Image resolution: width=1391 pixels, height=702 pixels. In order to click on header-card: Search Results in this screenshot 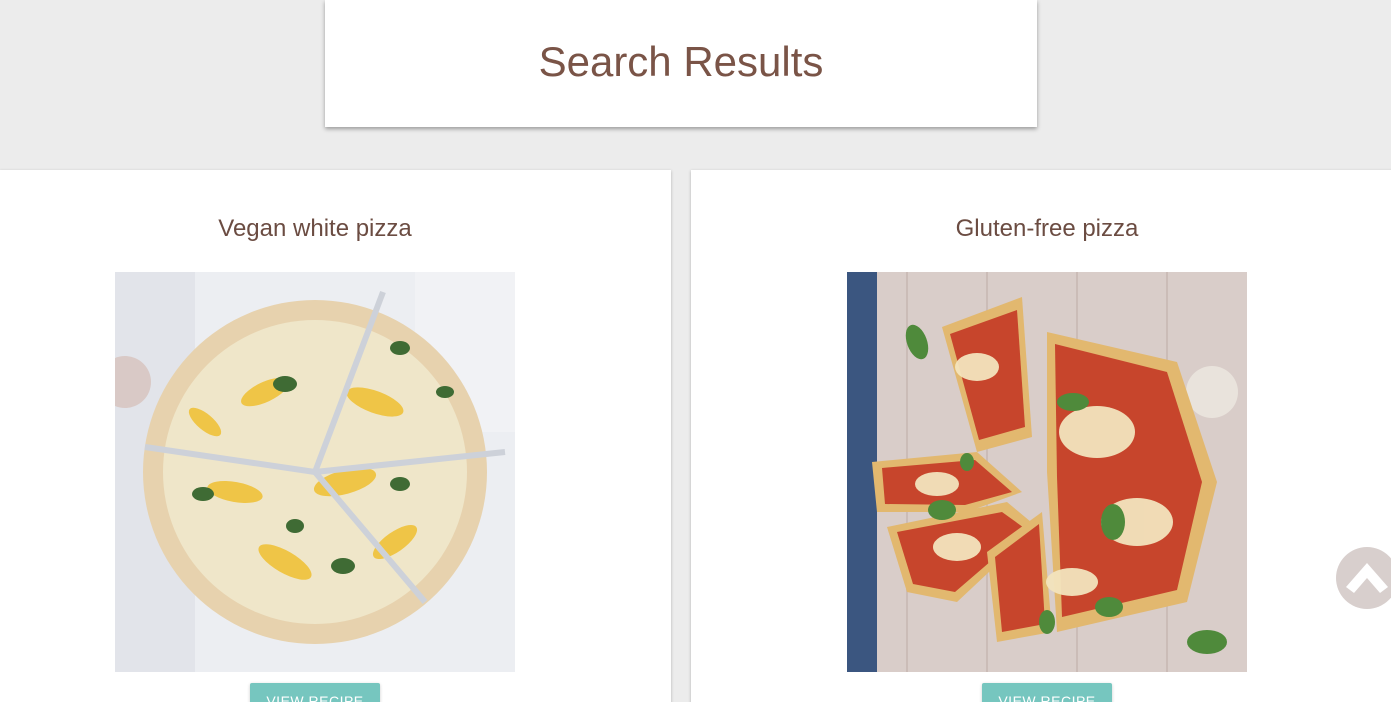, I will do `click(681, 63)`.